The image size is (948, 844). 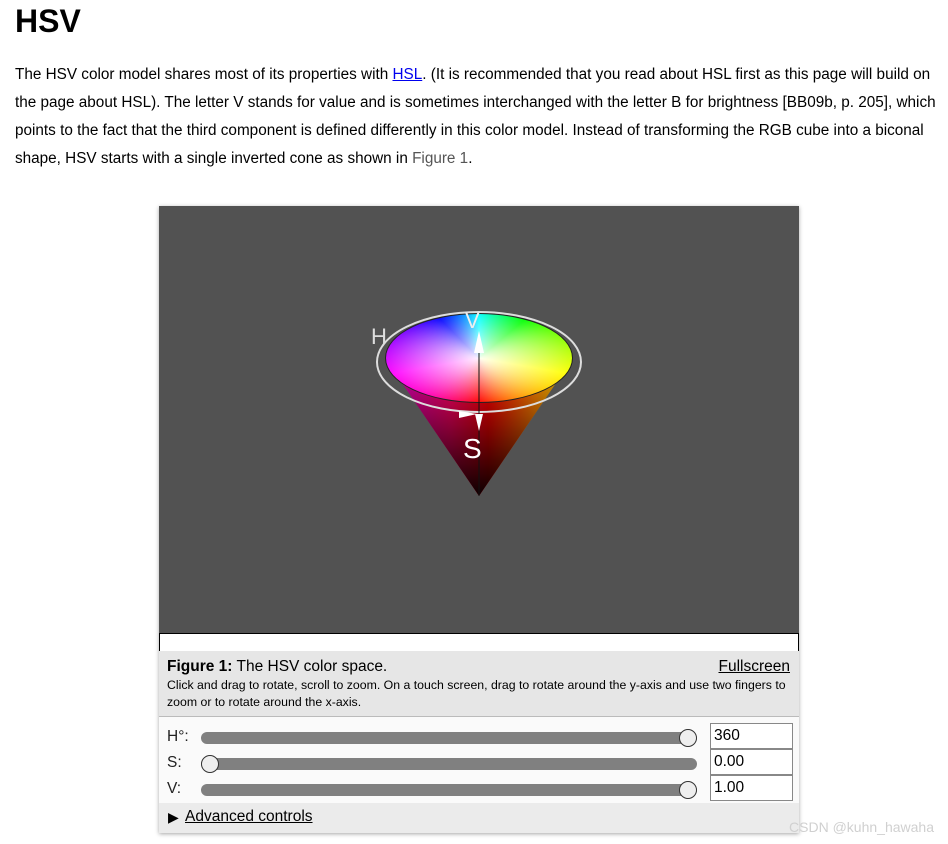 I want to click on s-arrow-icon, so click(x=479, y=422).